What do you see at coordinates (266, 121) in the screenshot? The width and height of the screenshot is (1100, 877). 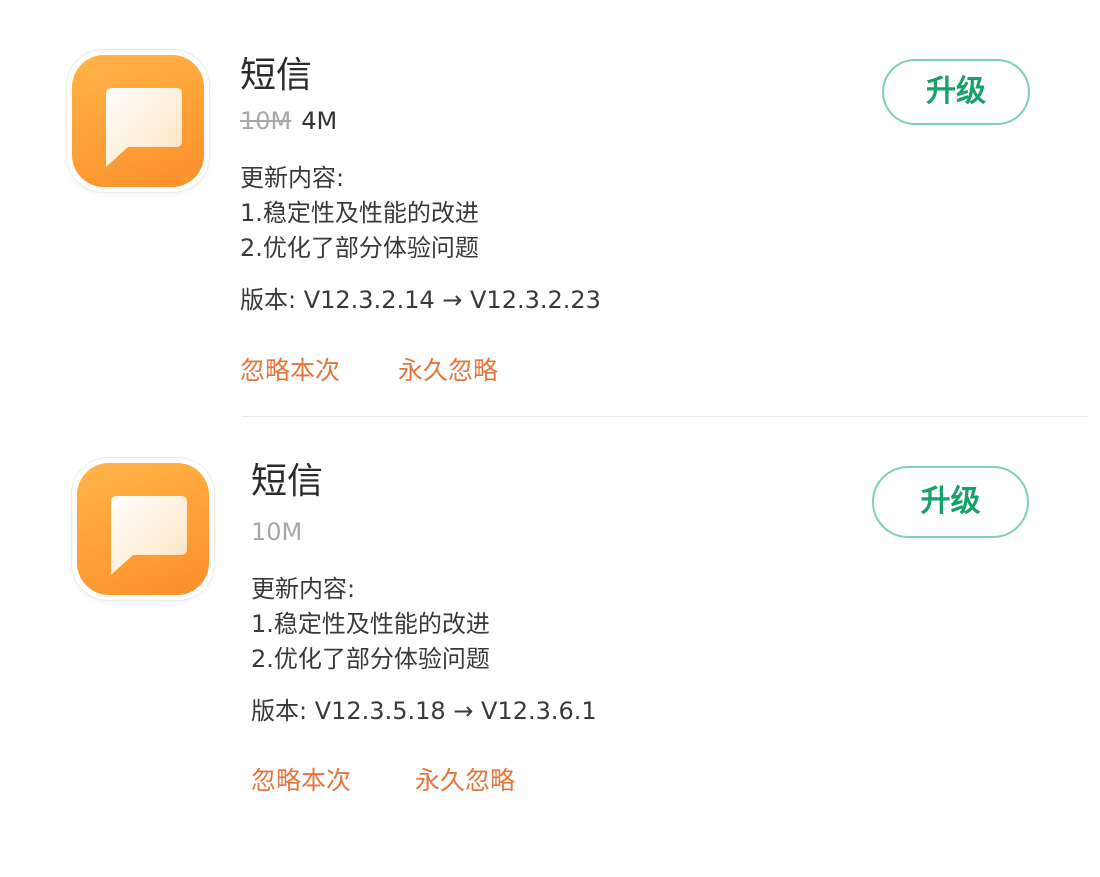 I see `old-size: 10M` at bounding box center [266, 121].